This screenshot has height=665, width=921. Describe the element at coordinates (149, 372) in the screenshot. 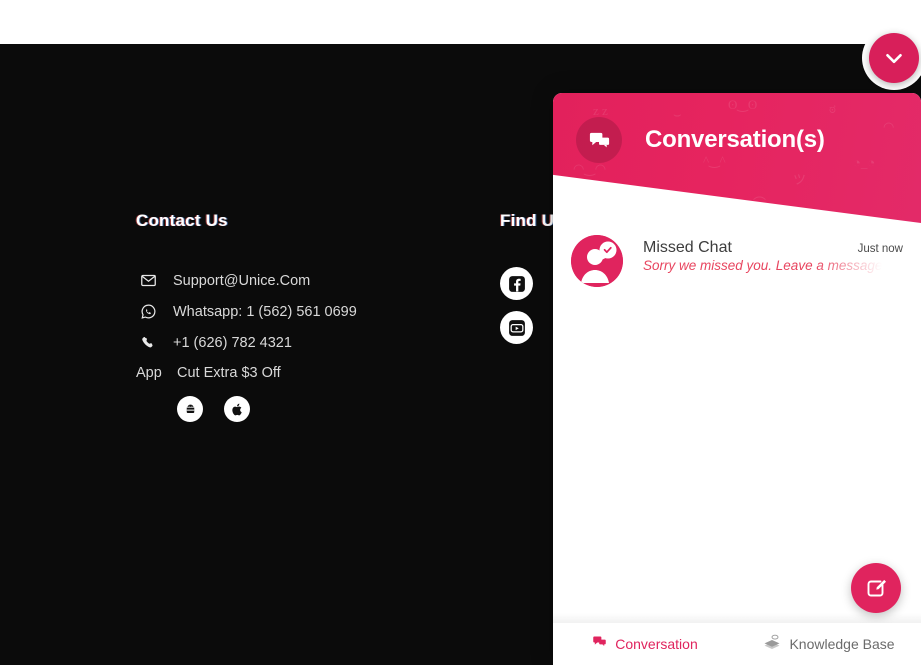

I see `app-label: App` at that location.